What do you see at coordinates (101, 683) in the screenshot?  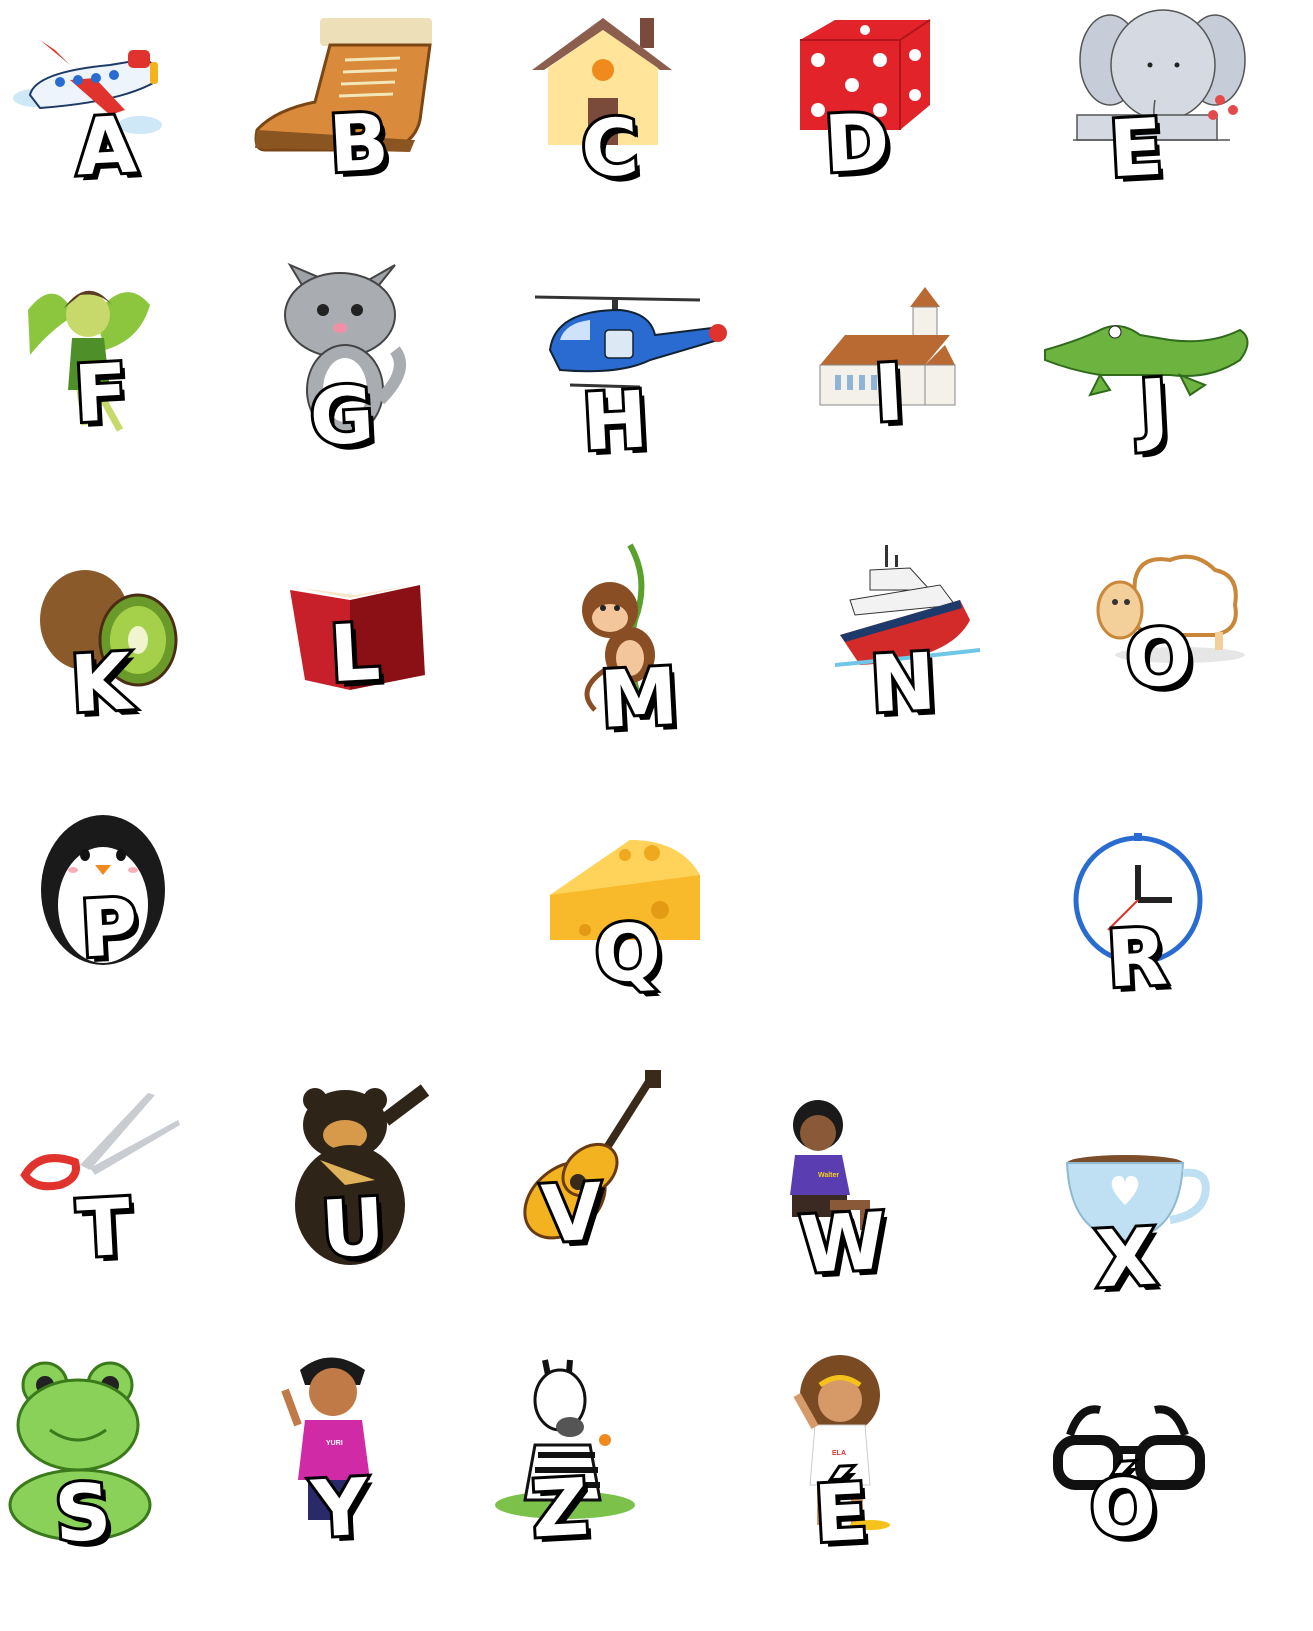 I see `letter-label: K` at bounding box center [101, 683].